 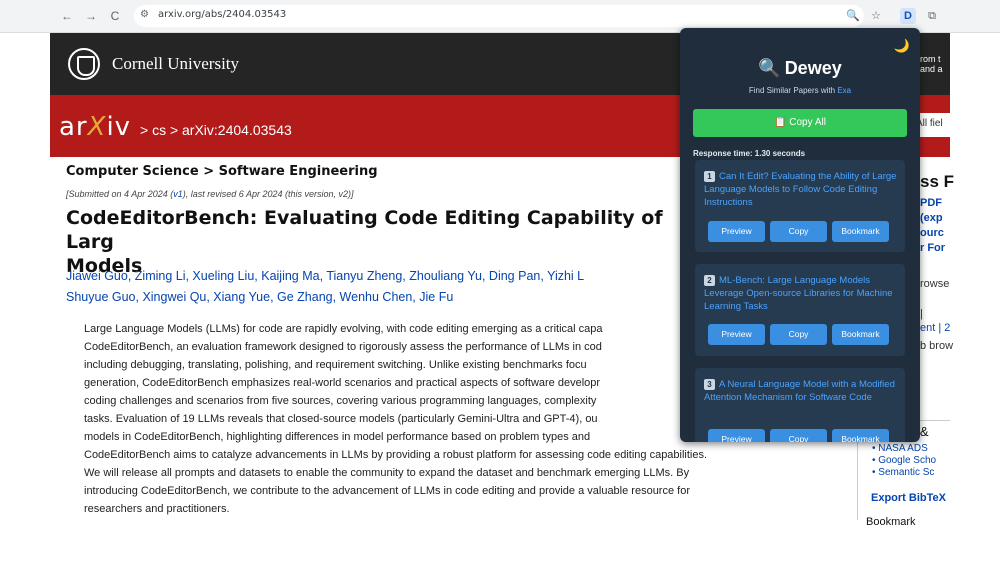 I want to click on forward-icon: →, so click(x=91, y=16).